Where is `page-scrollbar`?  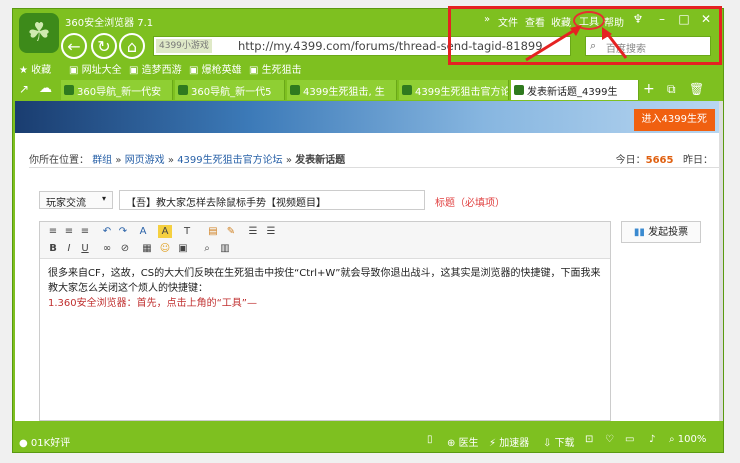
page-scrollbar is located at coordinates (721, 261).